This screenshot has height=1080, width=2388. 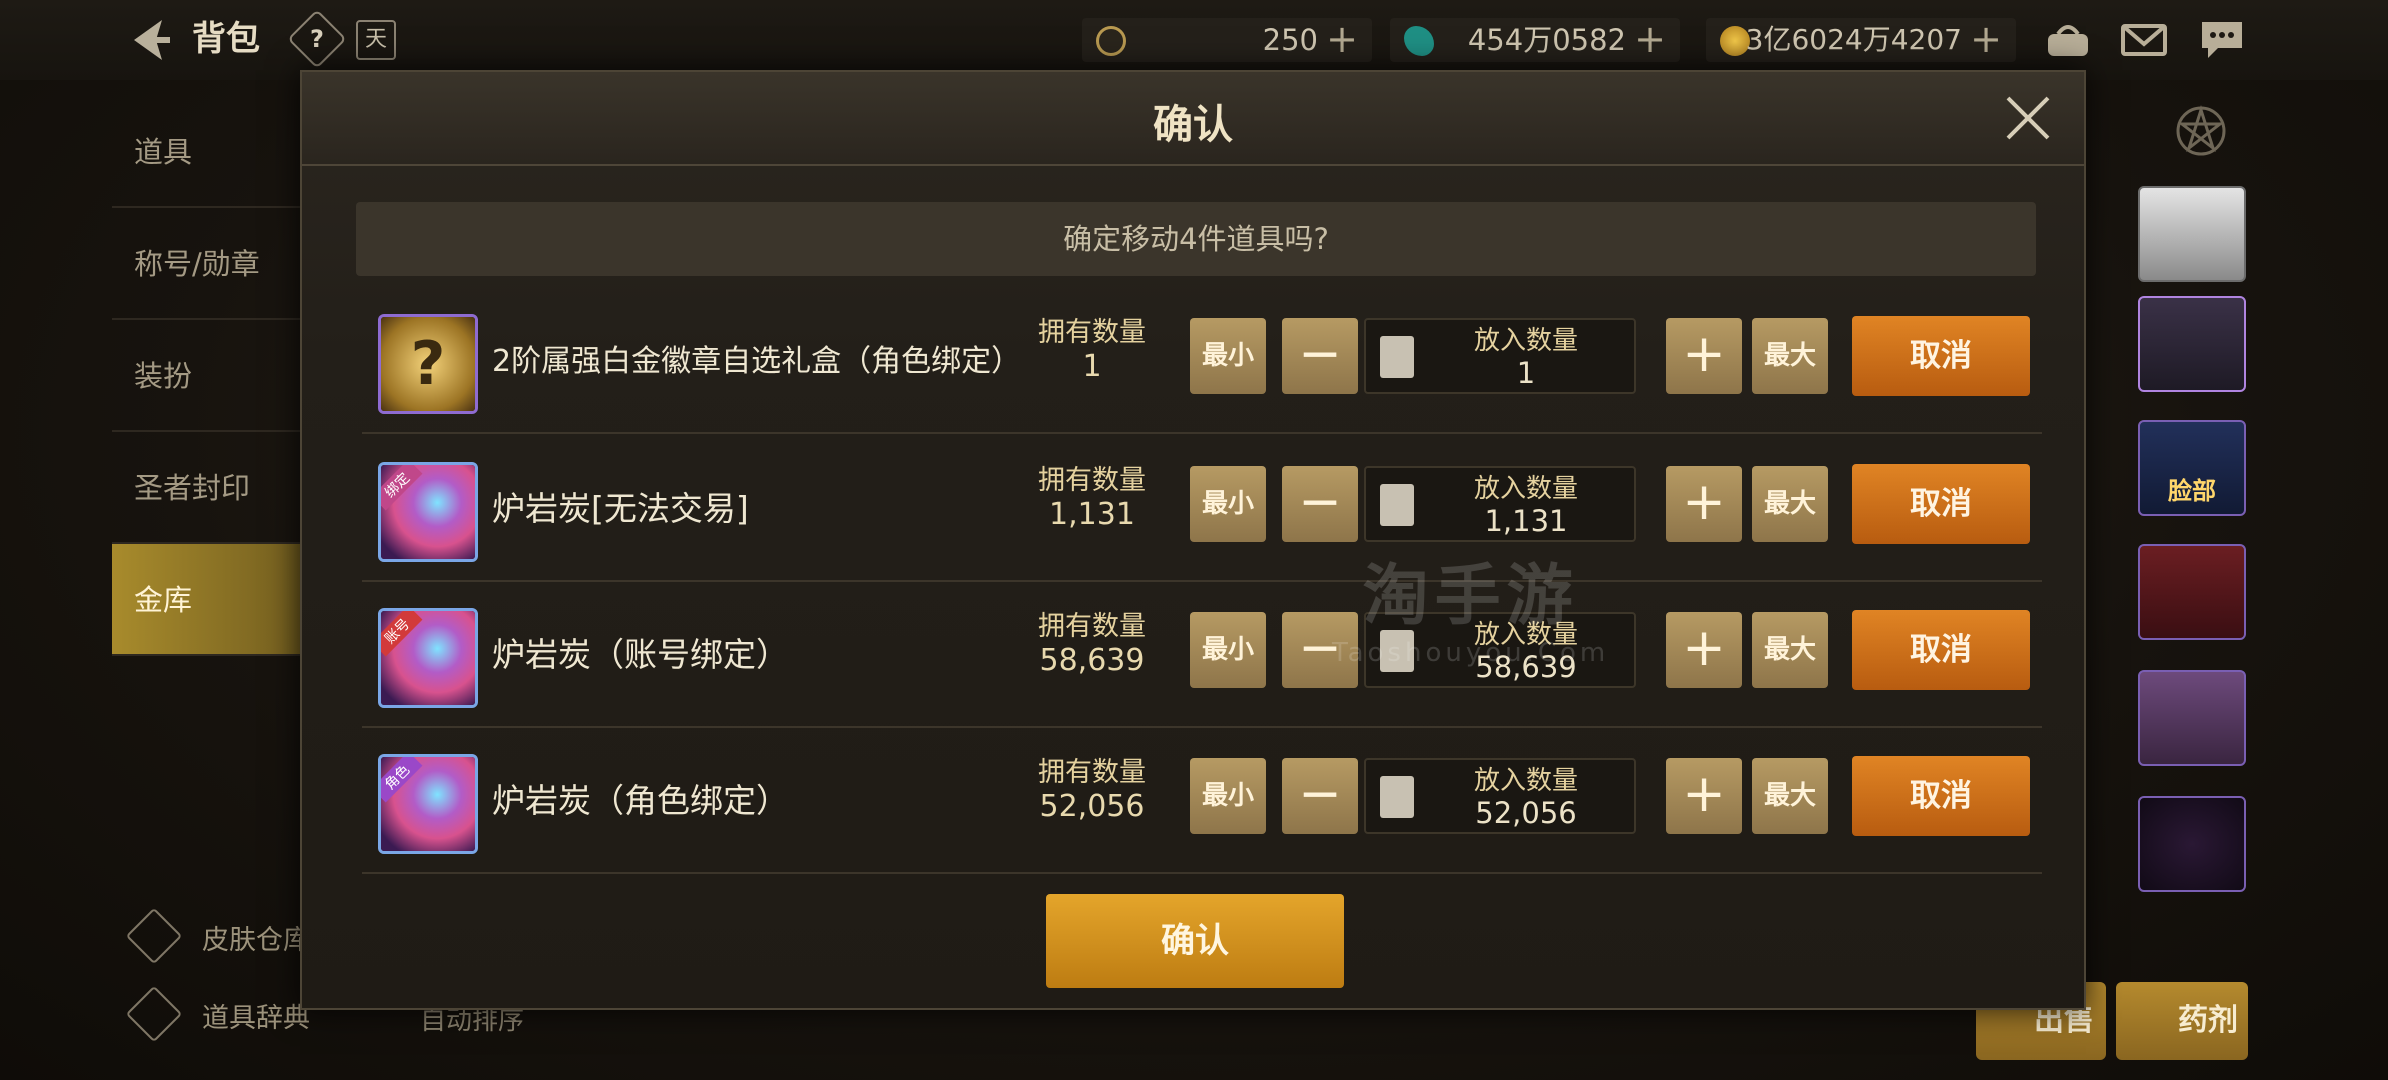 What do you see at coordinates (1650, 39) in the screenshot?
I see `add-gem-button: +` at bounding box center [1650, 39].